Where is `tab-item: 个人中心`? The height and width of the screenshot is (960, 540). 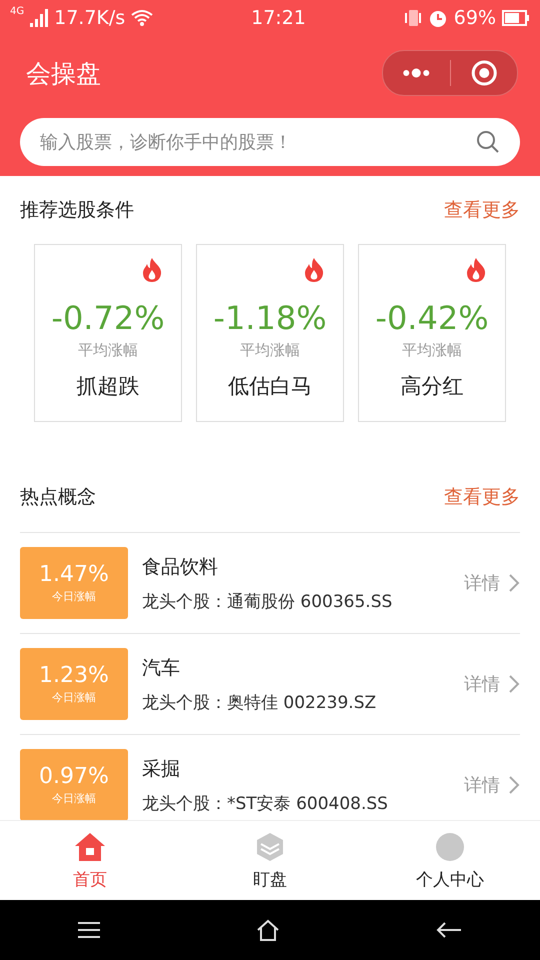 tab-item: 个人中心 is located at coordinates (450, 861).